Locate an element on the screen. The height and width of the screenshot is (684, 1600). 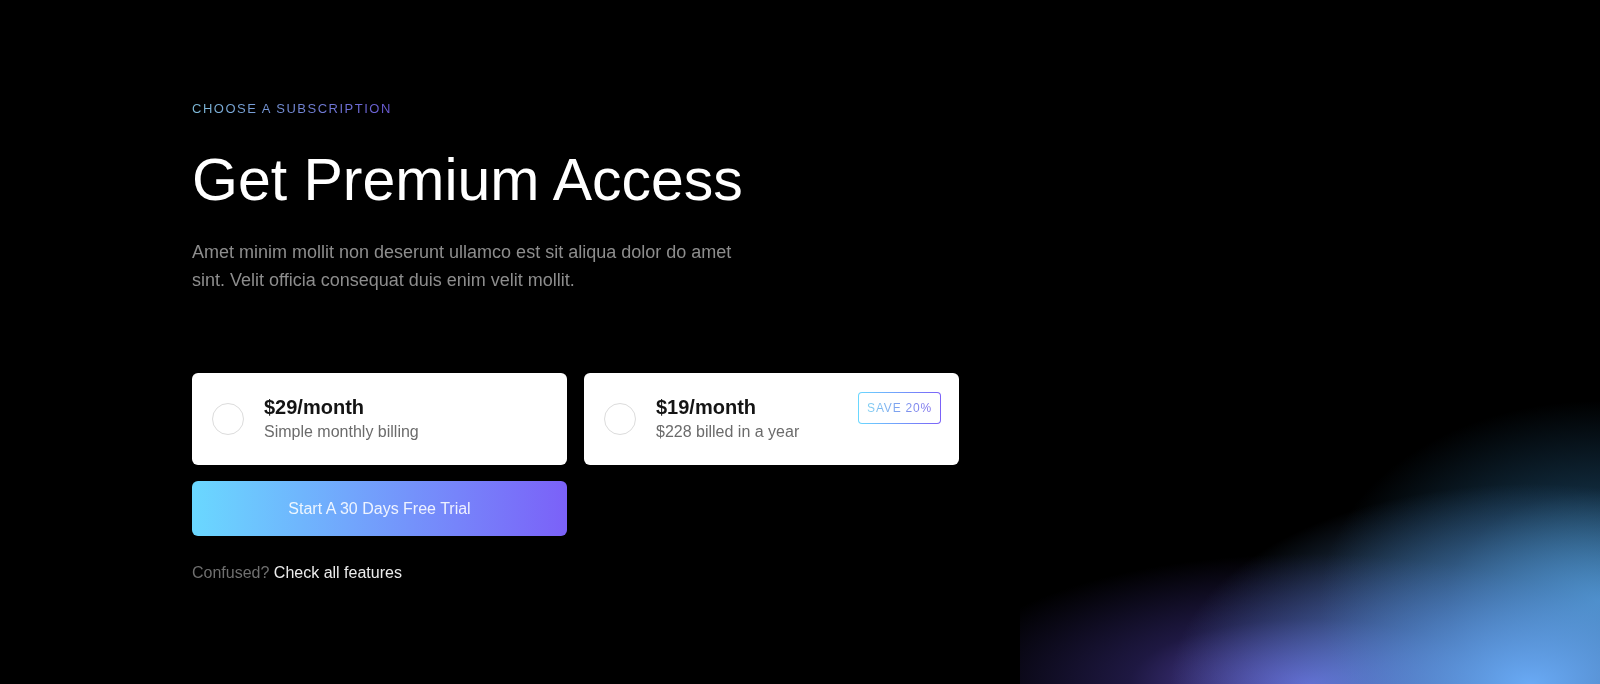
plan-note: $228 billed in a year is located at coordinates (728, 432).